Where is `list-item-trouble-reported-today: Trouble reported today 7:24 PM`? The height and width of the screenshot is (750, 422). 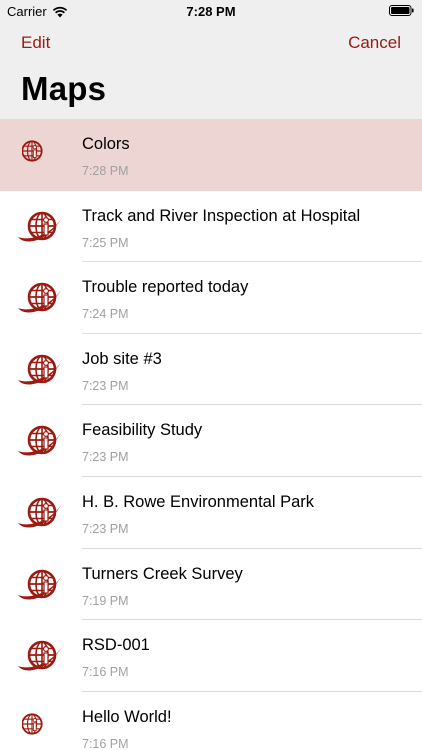 list-item-trouble-reported-today: Trouble reported today 7:24 PM is located at coordinates (211, 298).